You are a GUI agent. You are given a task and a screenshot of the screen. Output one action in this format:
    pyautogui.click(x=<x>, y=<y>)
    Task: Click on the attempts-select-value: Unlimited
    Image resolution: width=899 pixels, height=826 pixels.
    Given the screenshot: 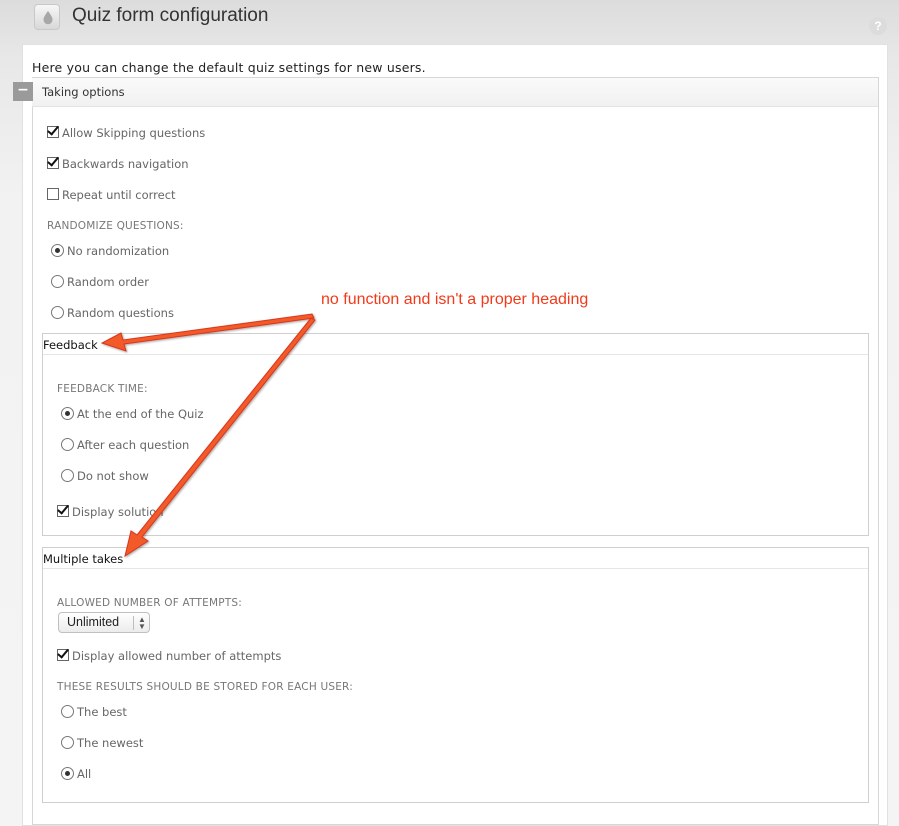 What is the action you would take?
    pyautogui.click(x=93, y=622)
    